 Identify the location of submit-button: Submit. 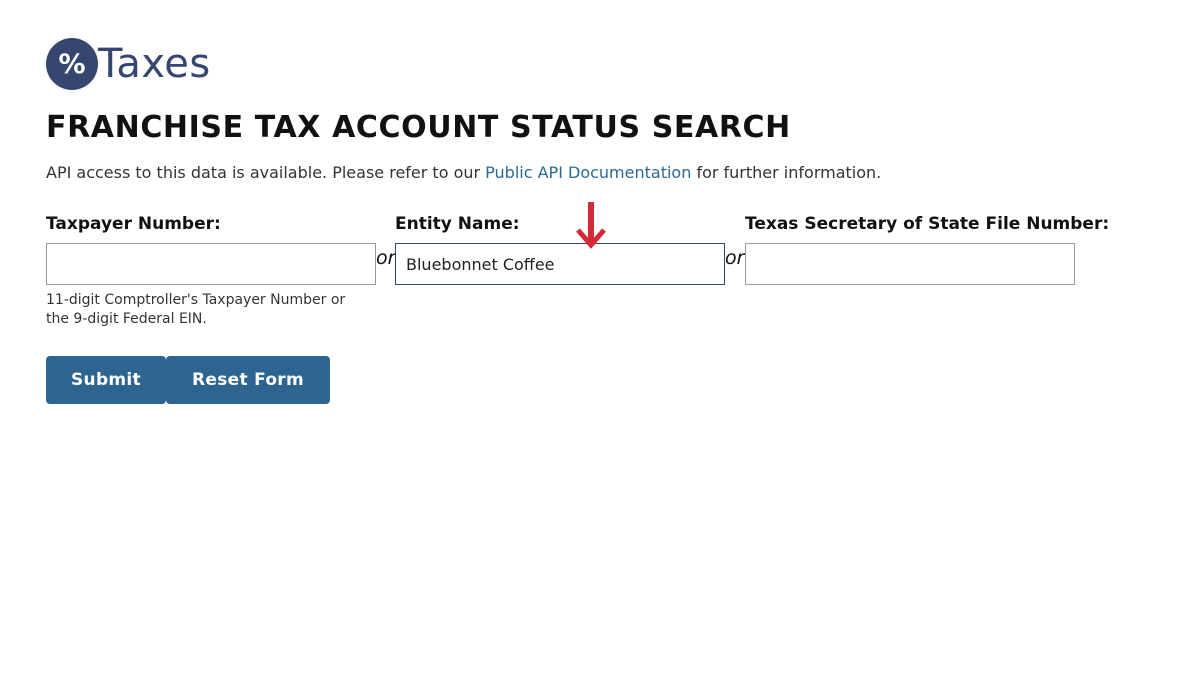
(106, 380).